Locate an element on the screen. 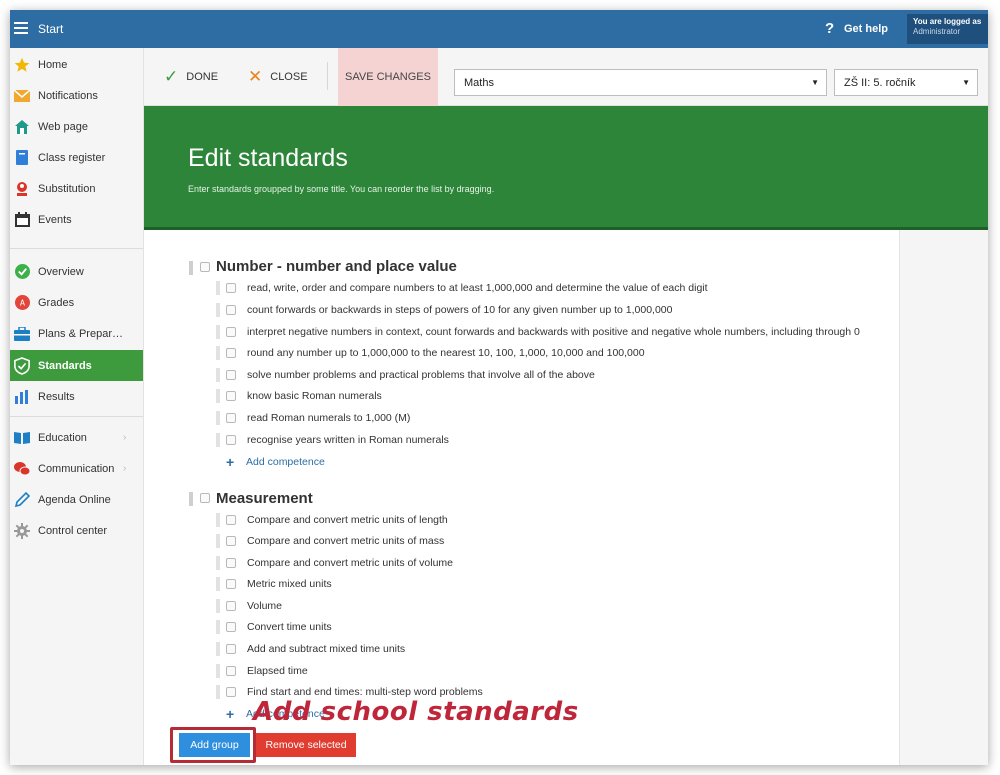 This screenshot has width=1000, height=775. competence-row: Add and subtract mixed time units is located at coordinates (554, 649).